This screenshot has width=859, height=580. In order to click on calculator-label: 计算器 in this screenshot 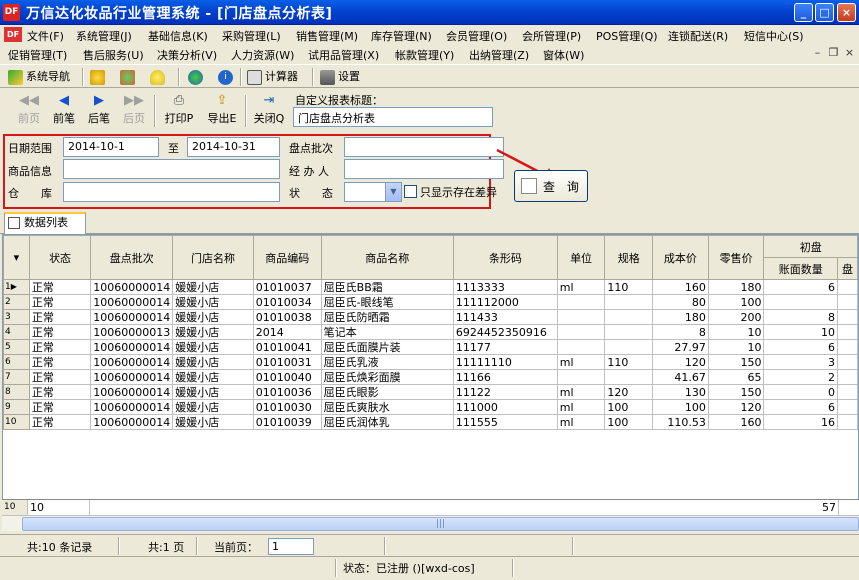, I will do `click(281, 76)`.